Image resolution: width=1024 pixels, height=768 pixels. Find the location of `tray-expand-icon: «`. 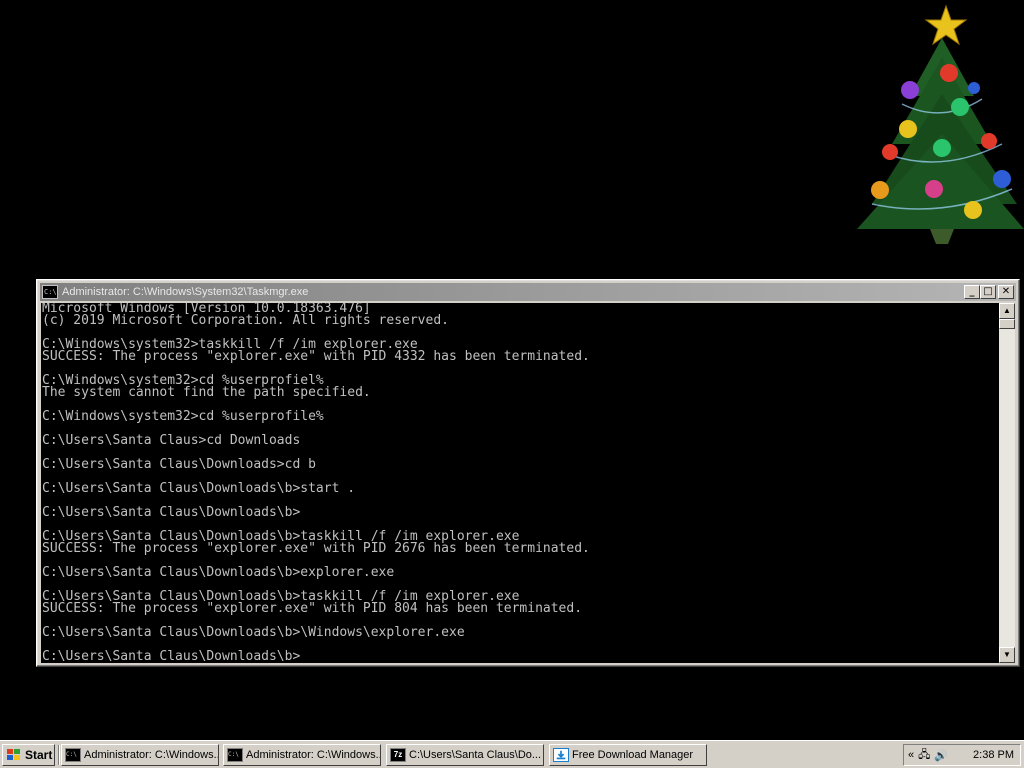

tray-expand-icon: « is located at coordinates (911, 755).